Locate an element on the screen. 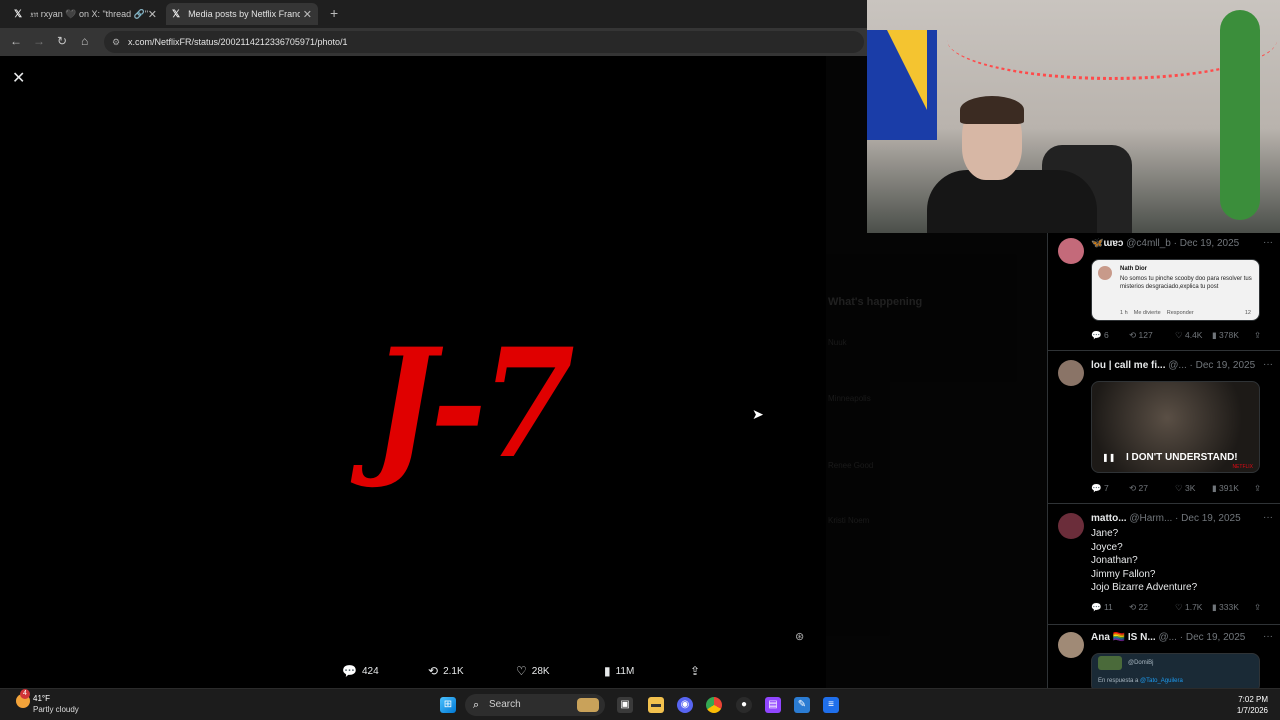 The image size is (1280, 720). clock-time: 7:02 PM is located at coordinates (1253, 699).